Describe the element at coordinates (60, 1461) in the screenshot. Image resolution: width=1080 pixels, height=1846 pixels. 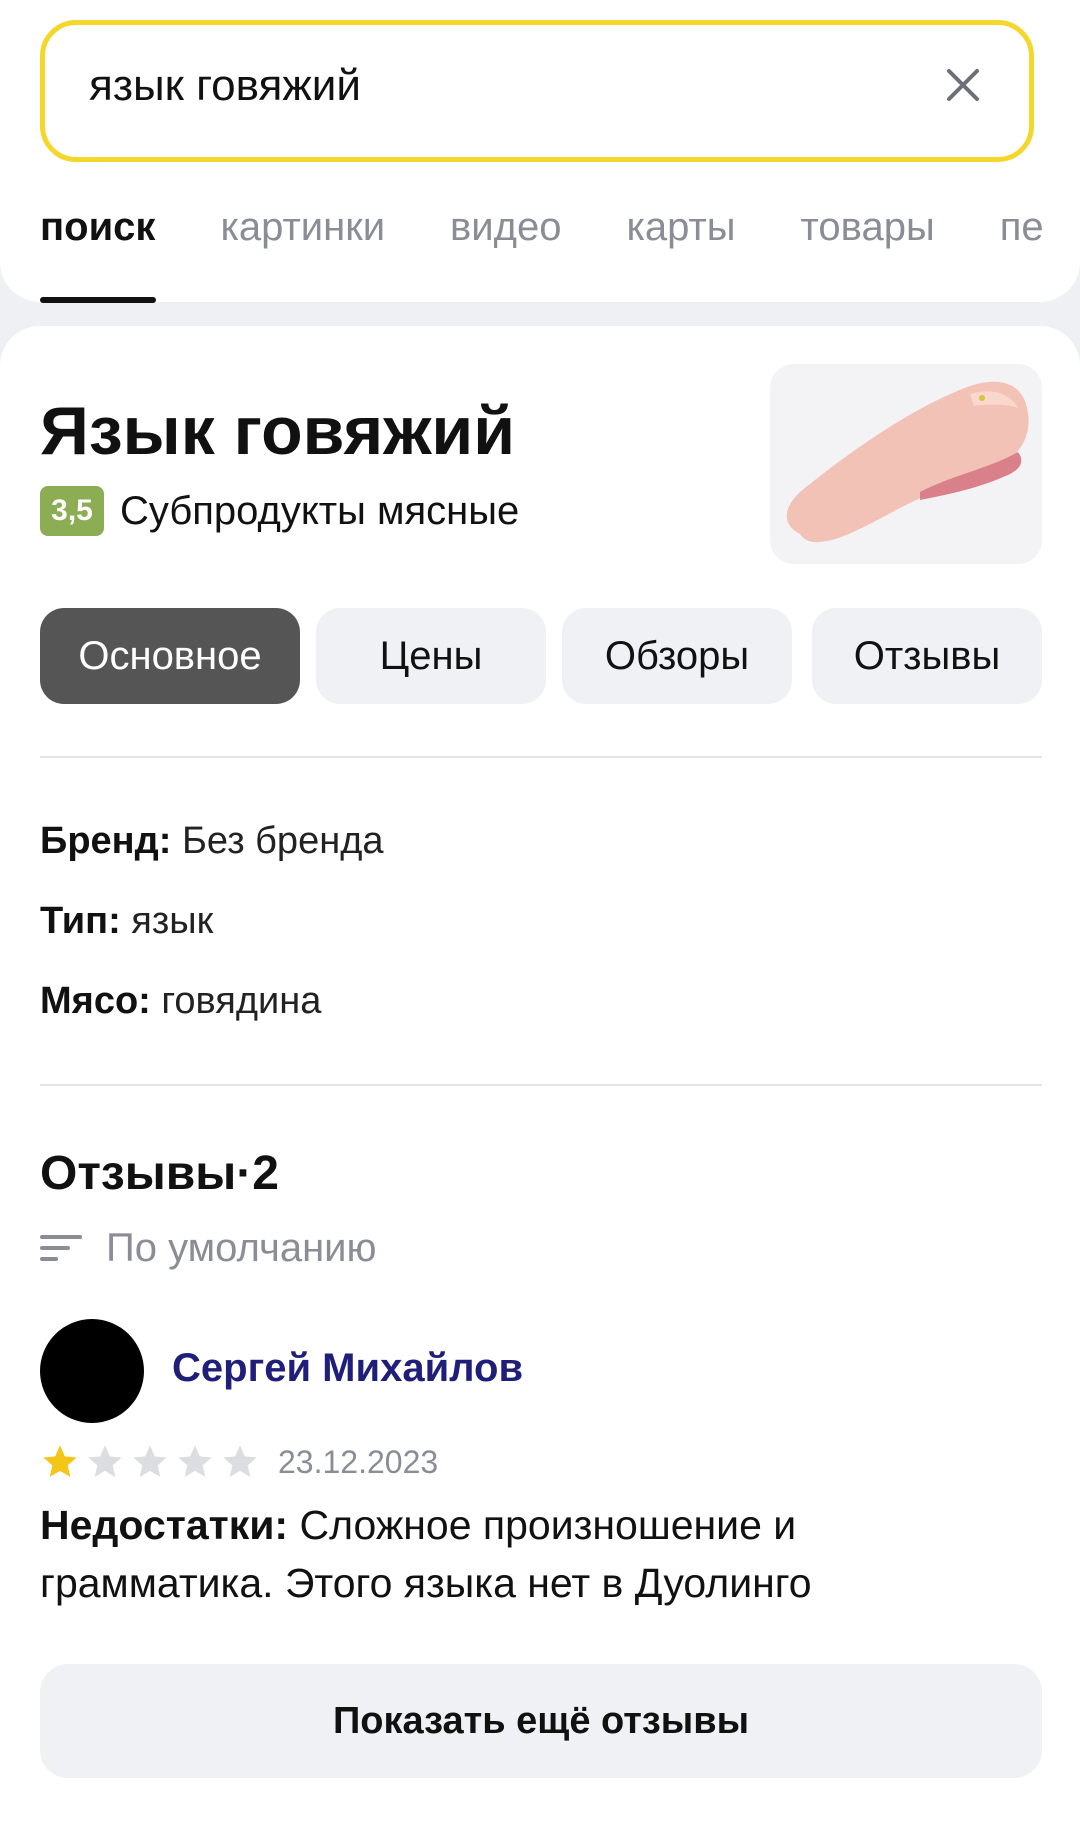
I see `star-filled-icon` at that location.